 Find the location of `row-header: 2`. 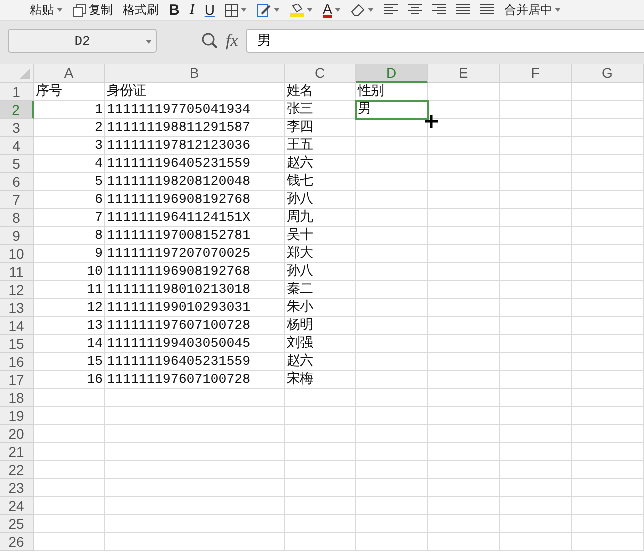

row-header: 2 is located at coordinates (17, 110).